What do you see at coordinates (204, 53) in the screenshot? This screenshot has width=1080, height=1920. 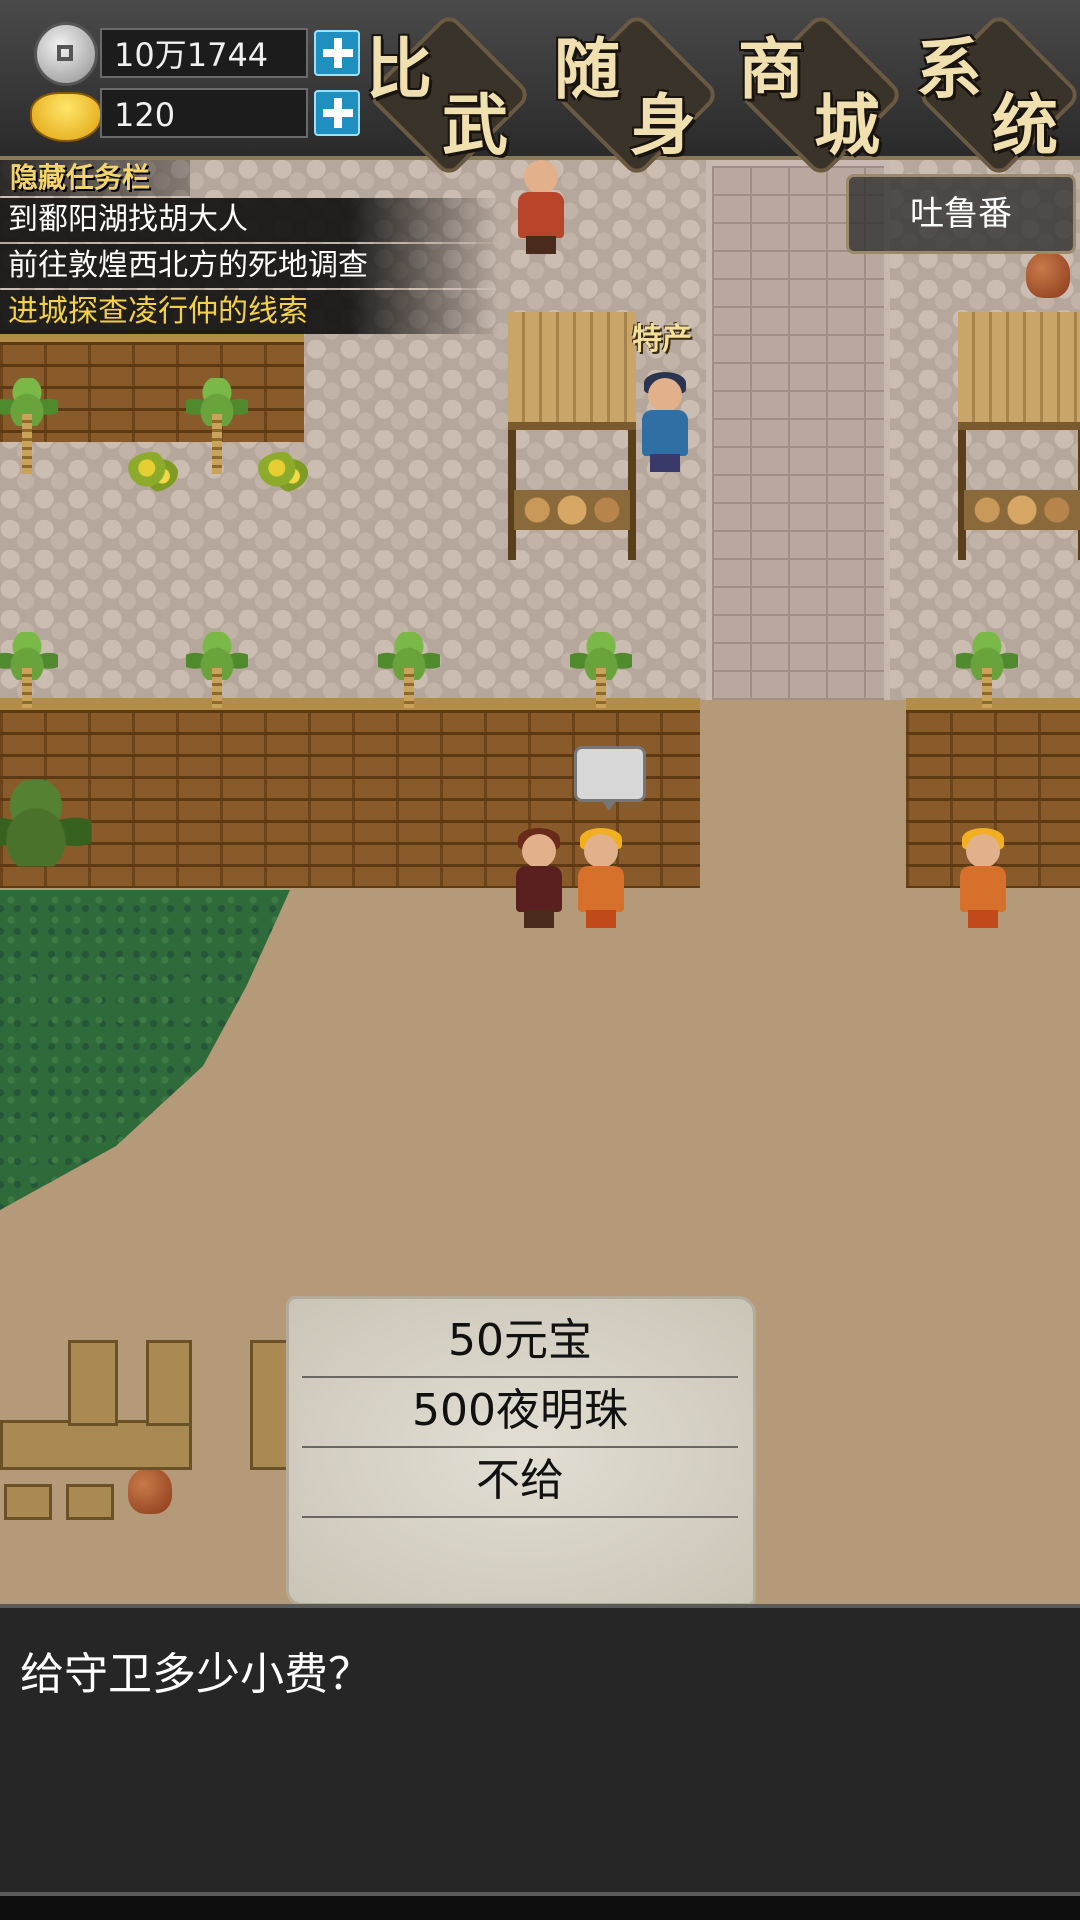 I see `silver-amount: 10万1744` at bounding box center [204, 53].